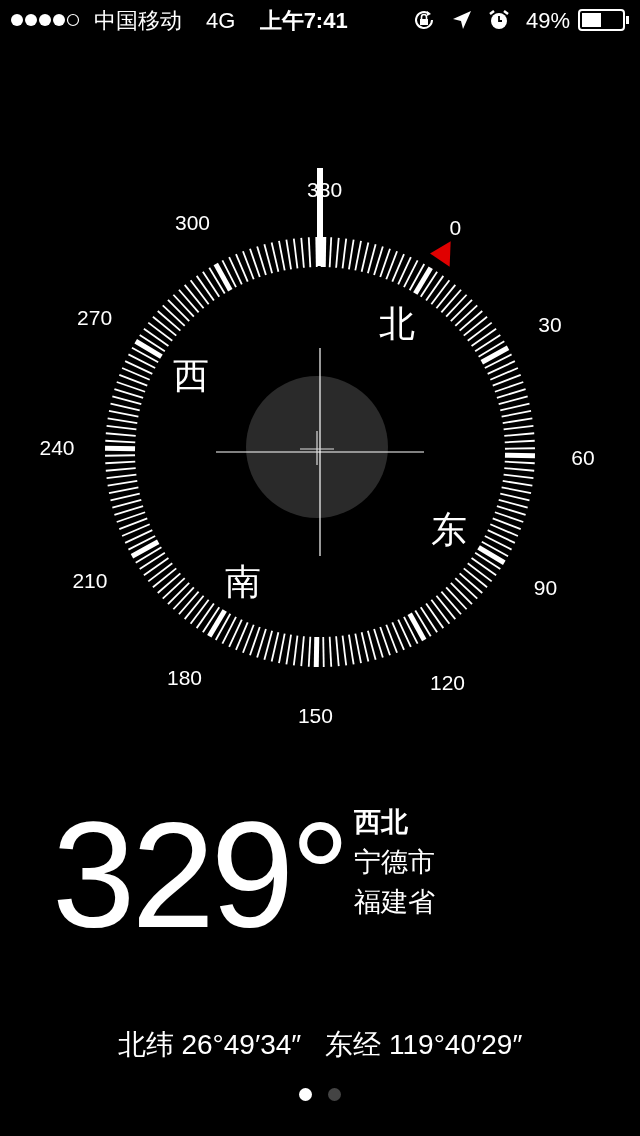 This screenshot has height=1136, width=640. Describe the element at coordinates (397, 324) in the screenshot. I see `cardinal-label: 北` at that location.